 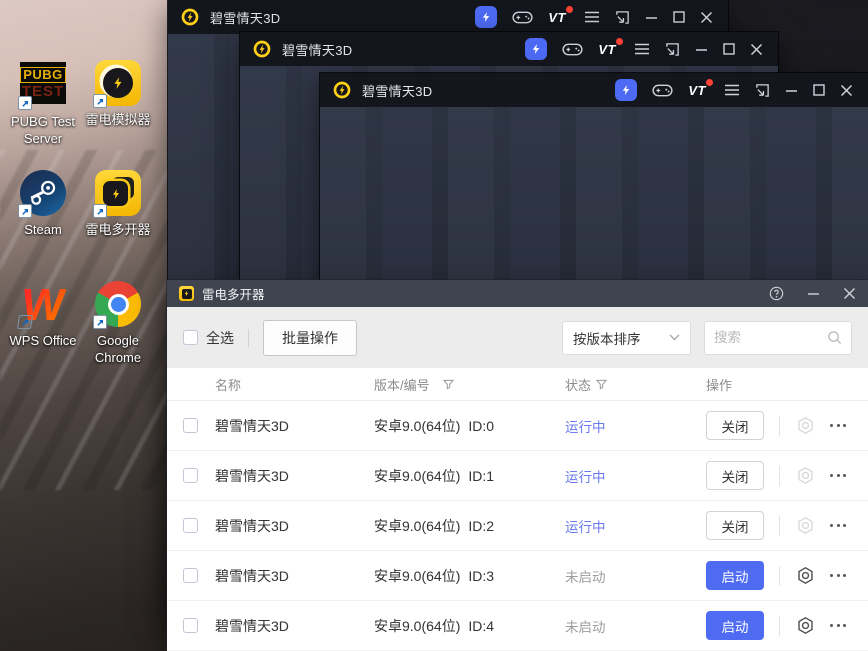 I want to click on desktop-icon-label: Steam, so click(x=43, y=229).